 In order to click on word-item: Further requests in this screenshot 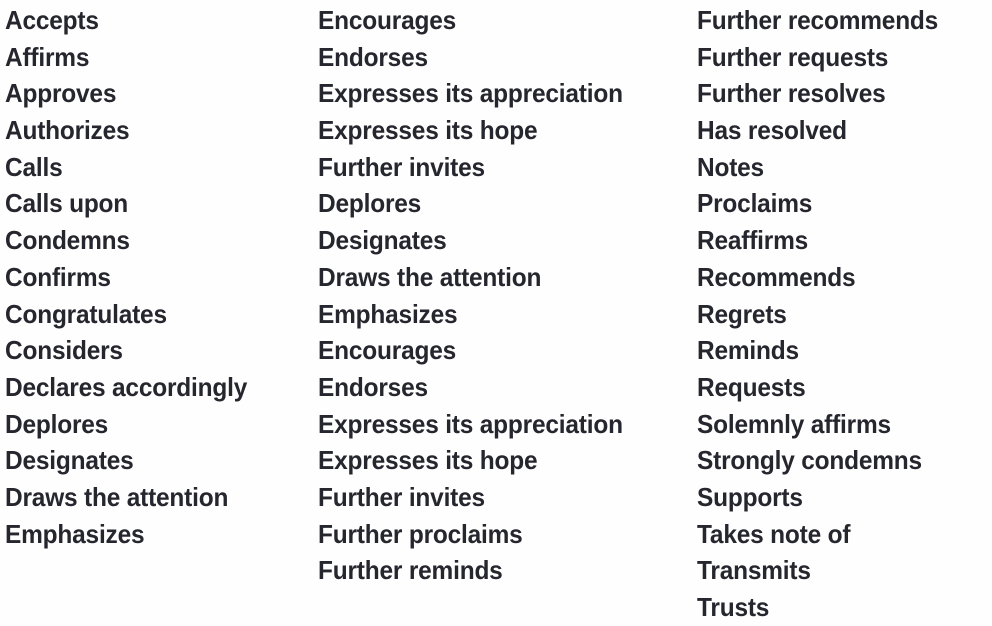, I will do `click(793, 56)`.